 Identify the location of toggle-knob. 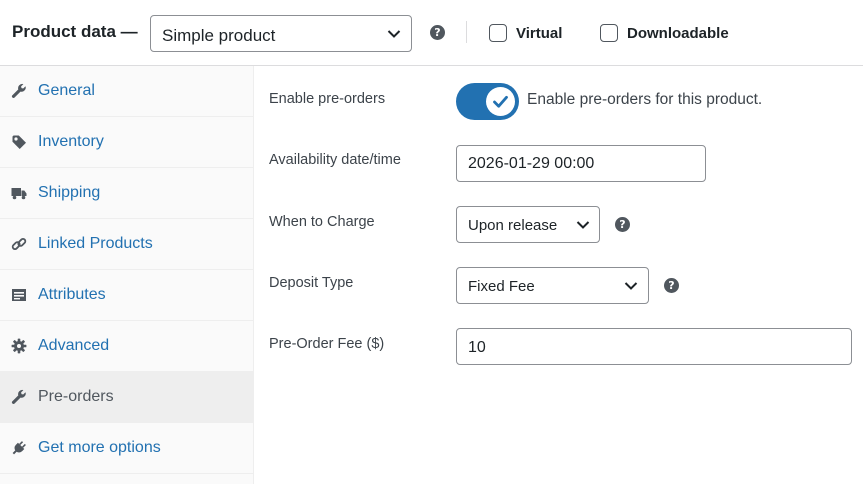
(500, 101).